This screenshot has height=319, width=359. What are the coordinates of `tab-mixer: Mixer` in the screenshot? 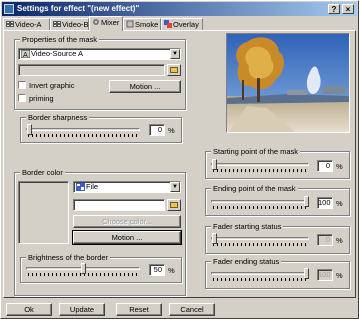 It's located at (106, 23).